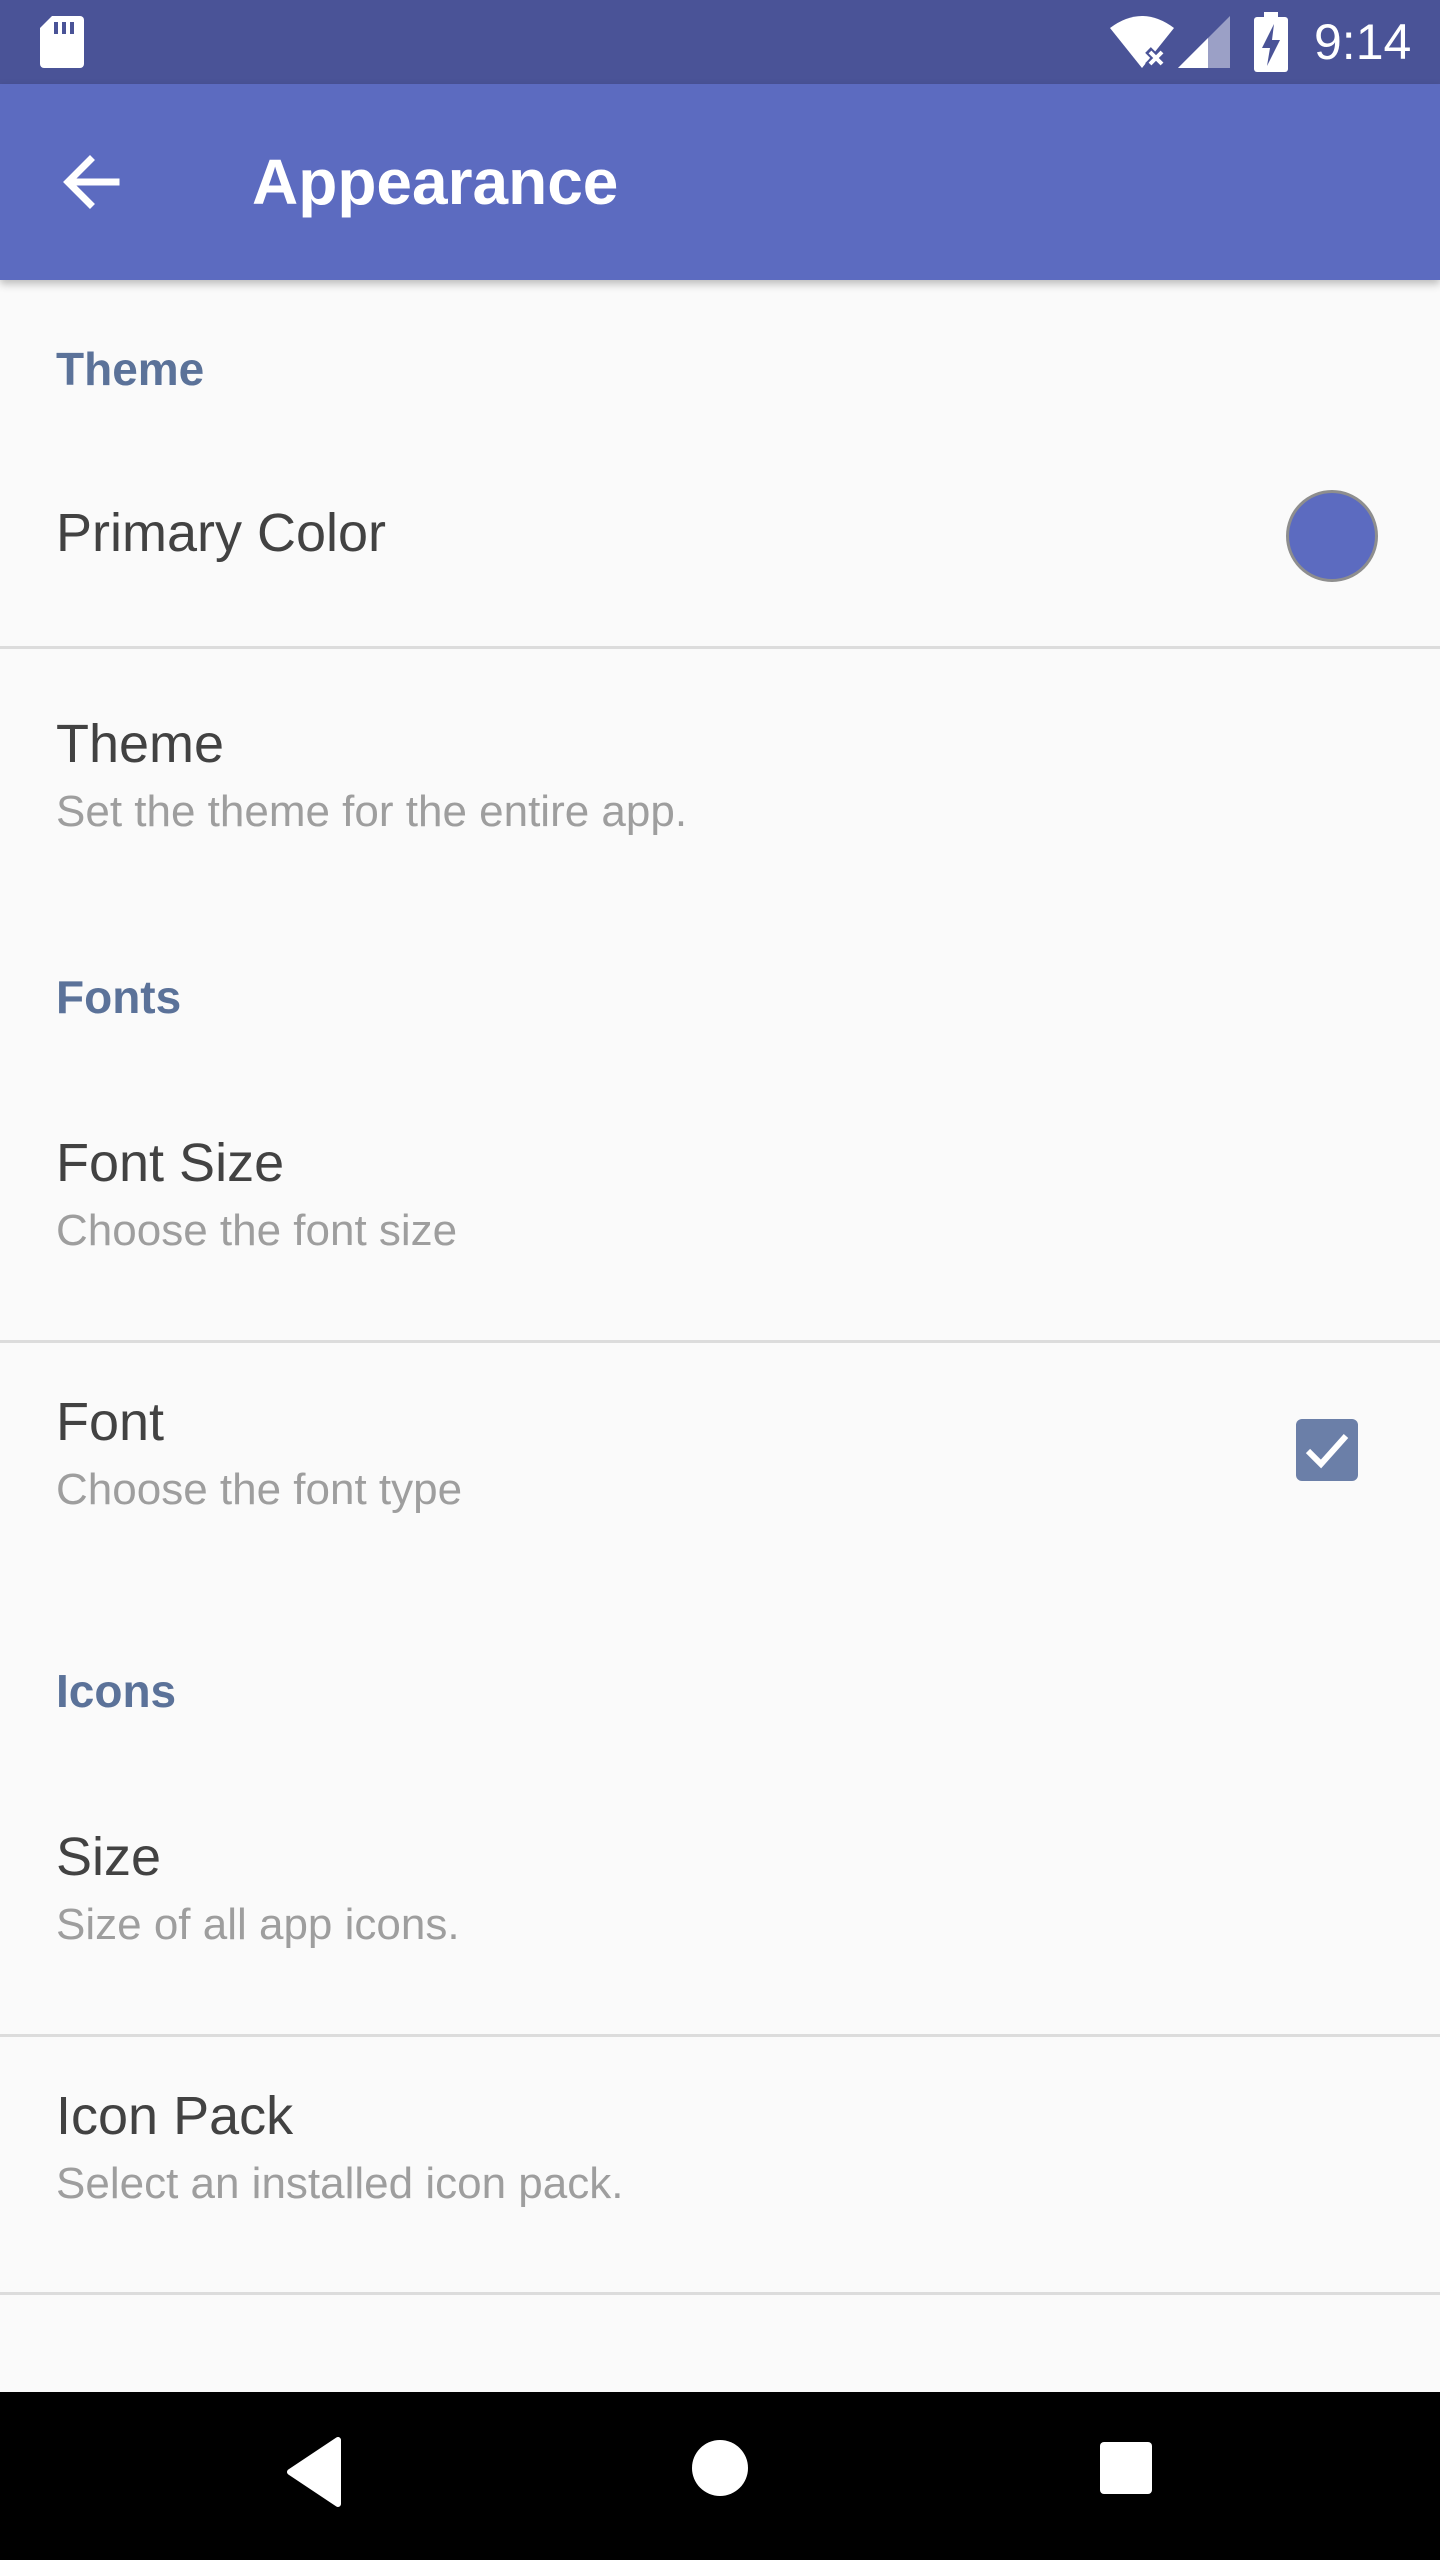  I want to click on pref-theme: Theme Set the theme for the entire app., so click(720, 764).